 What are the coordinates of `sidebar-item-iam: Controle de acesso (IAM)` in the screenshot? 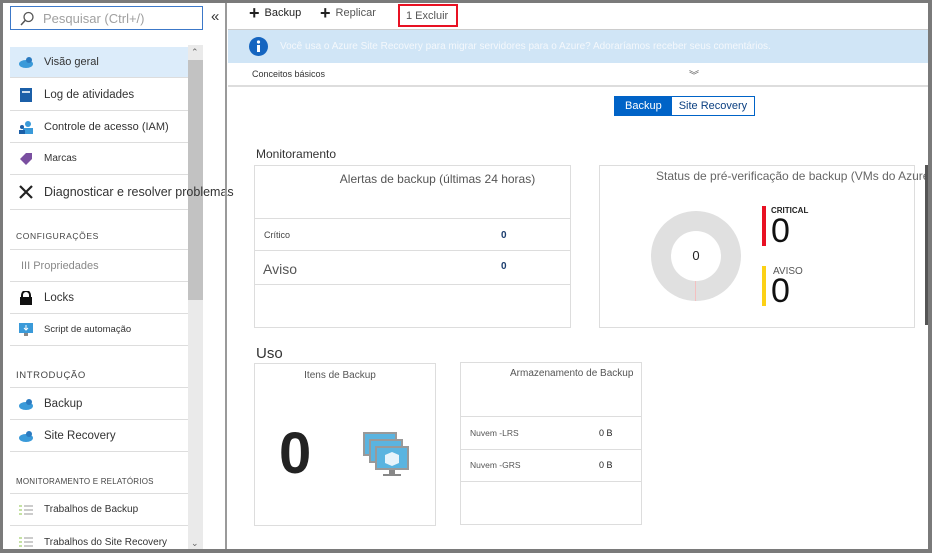 It's located at (99, 127).